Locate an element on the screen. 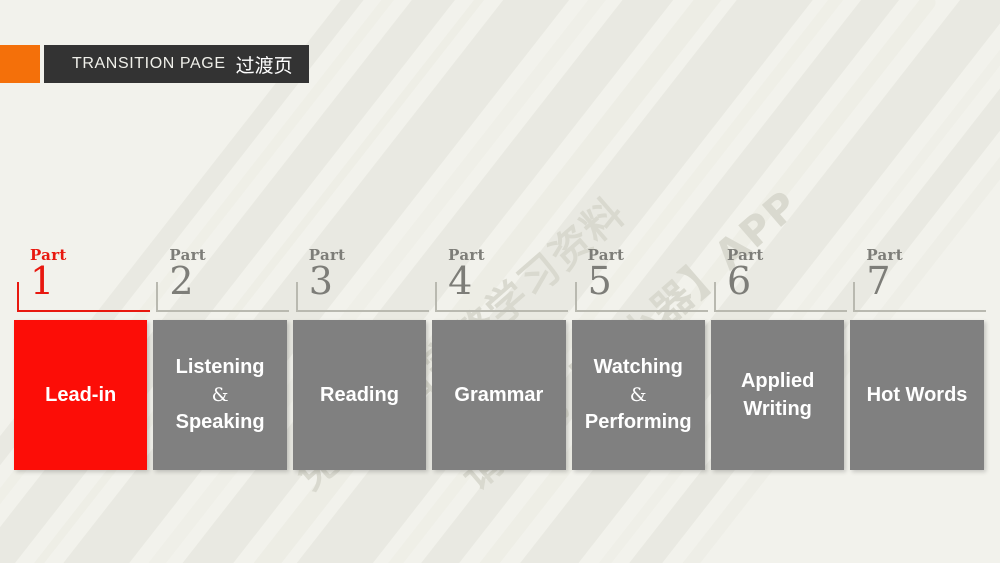  part-header-5: Part 5 is located at coordinates (640, 276).